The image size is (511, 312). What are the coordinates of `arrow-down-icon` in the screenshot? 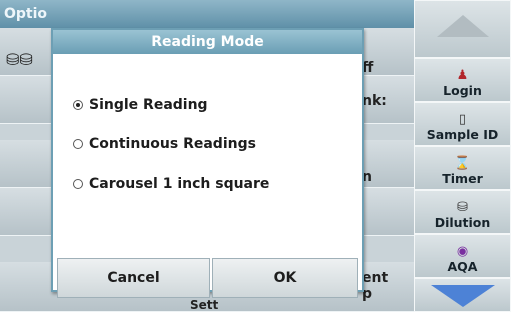 It's located at (462, 296).